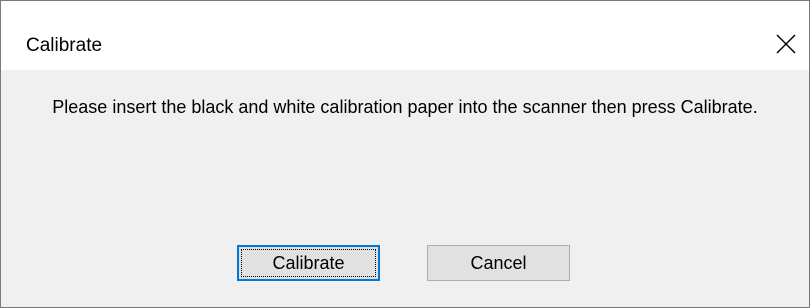  I want to click on focus-rectangle, so click(308, 263).